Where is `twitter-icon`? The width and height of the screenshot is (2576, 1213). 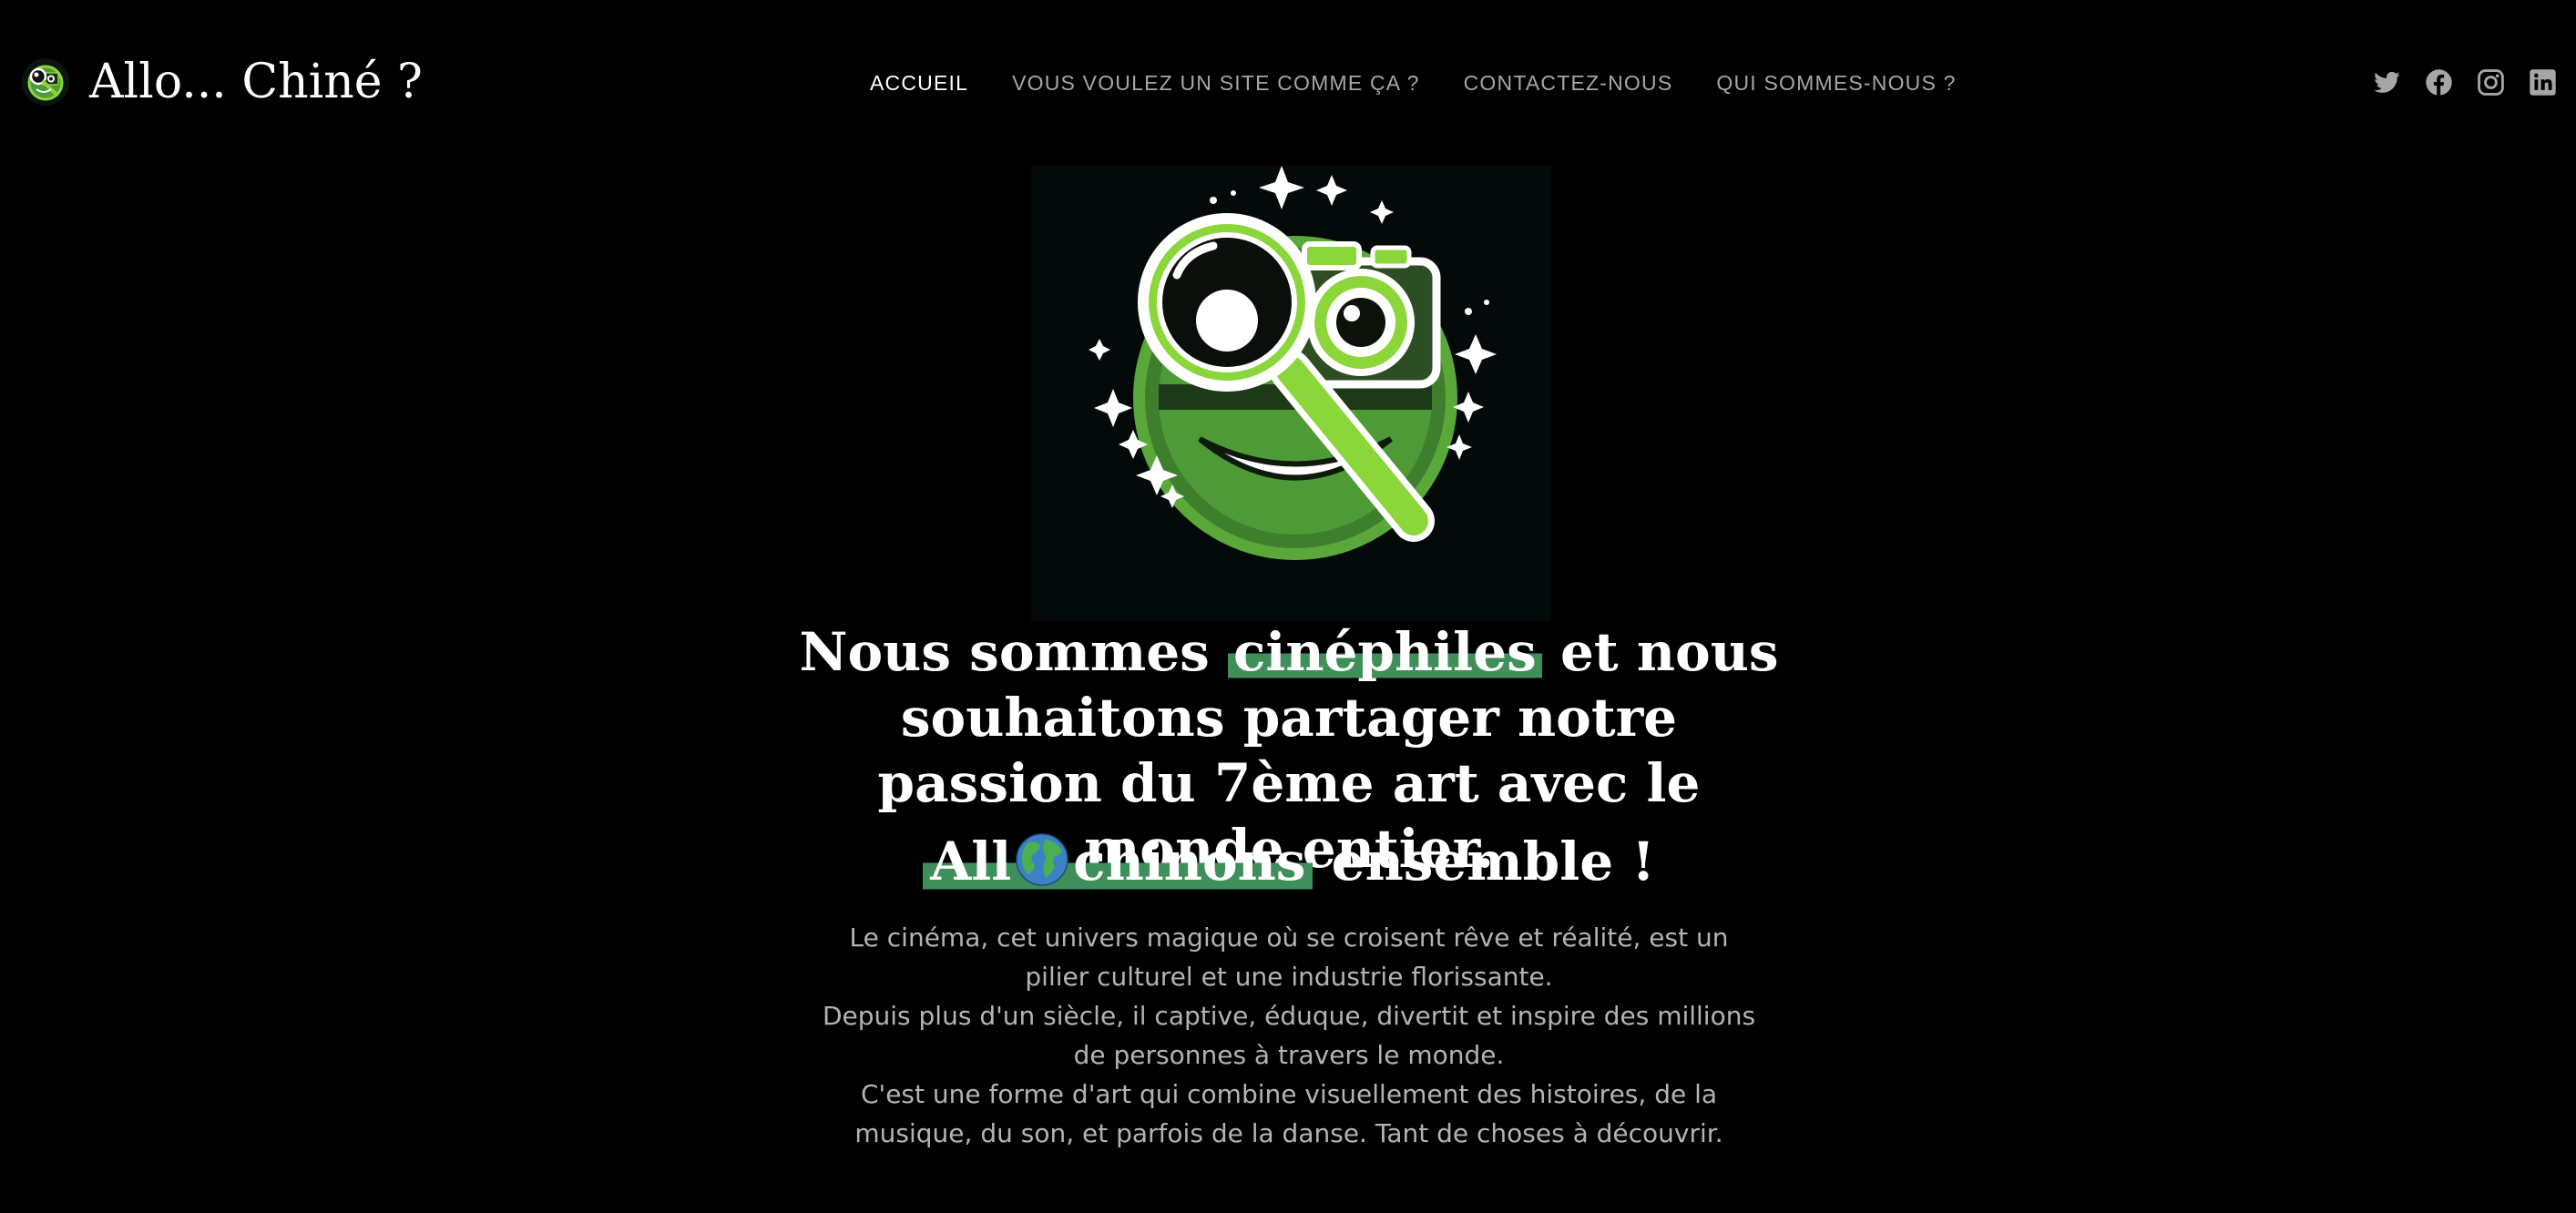
twitter-icon is located at coordinates (2387, 82).